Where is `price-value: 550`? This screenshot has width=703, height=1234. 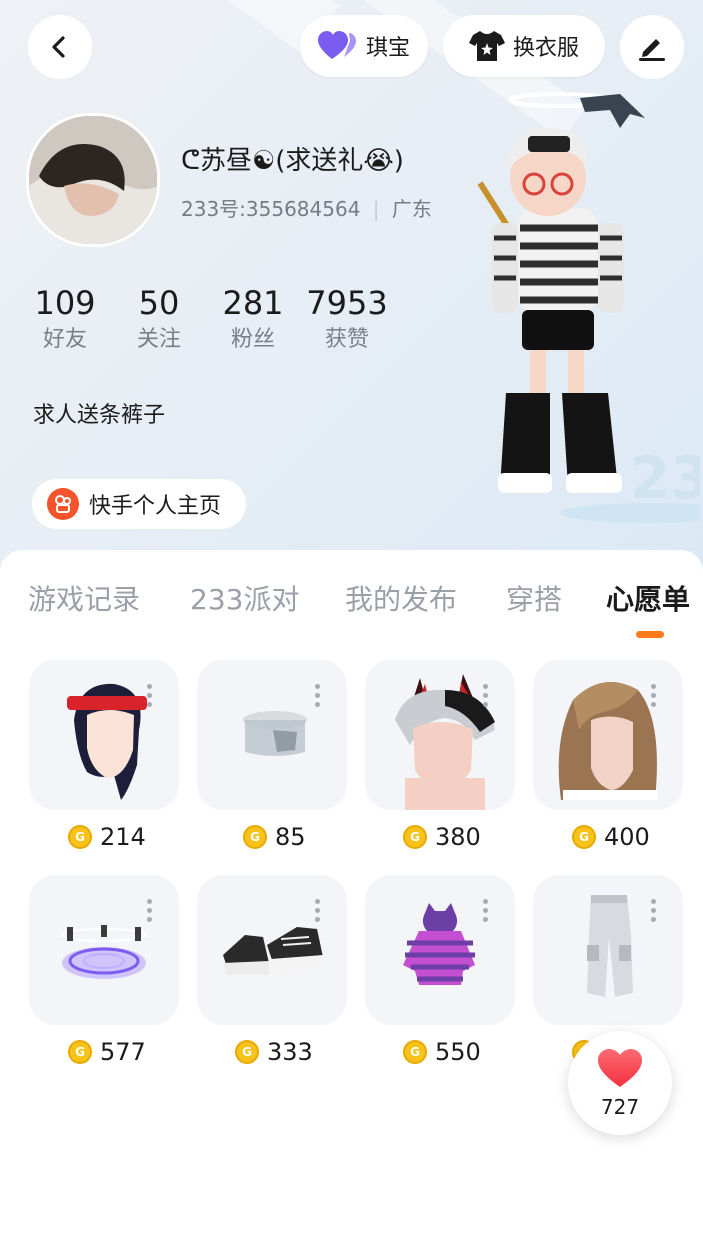
price-value: 550 is located at coordinates (458, 1052).